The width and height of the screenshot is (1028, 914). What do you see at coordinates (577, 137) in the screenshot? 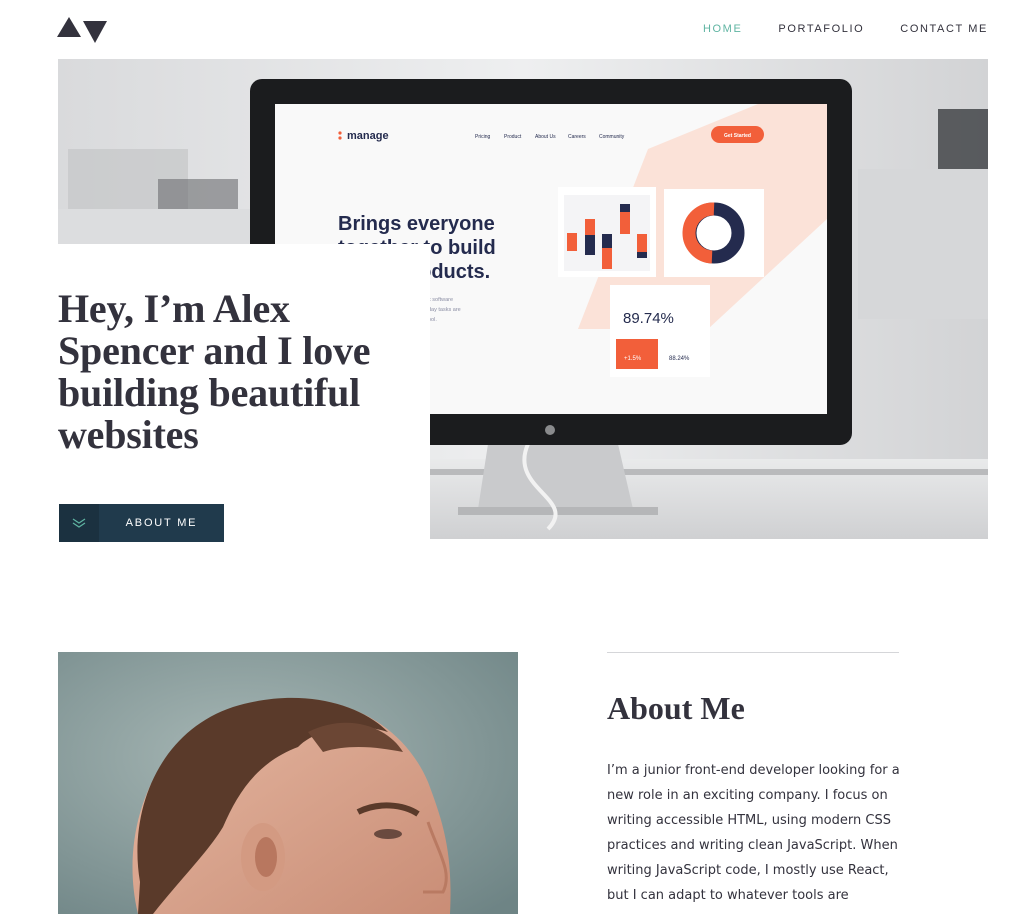
I see `screen-nav-item: Careers` at bounding box center [577, 137].